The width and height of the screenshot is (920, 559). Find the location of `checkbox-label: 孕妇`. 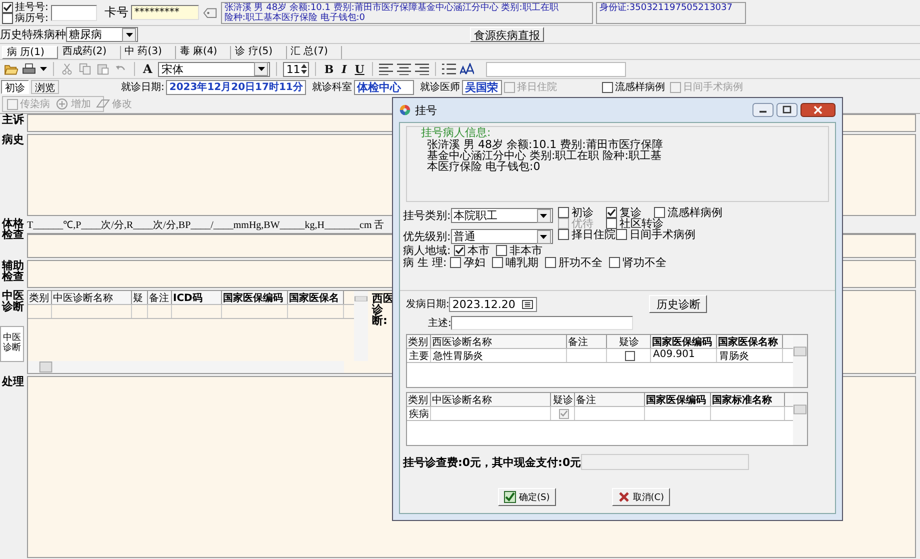

checkbox-label: 孕妇 is located at coordinates (475, 263).